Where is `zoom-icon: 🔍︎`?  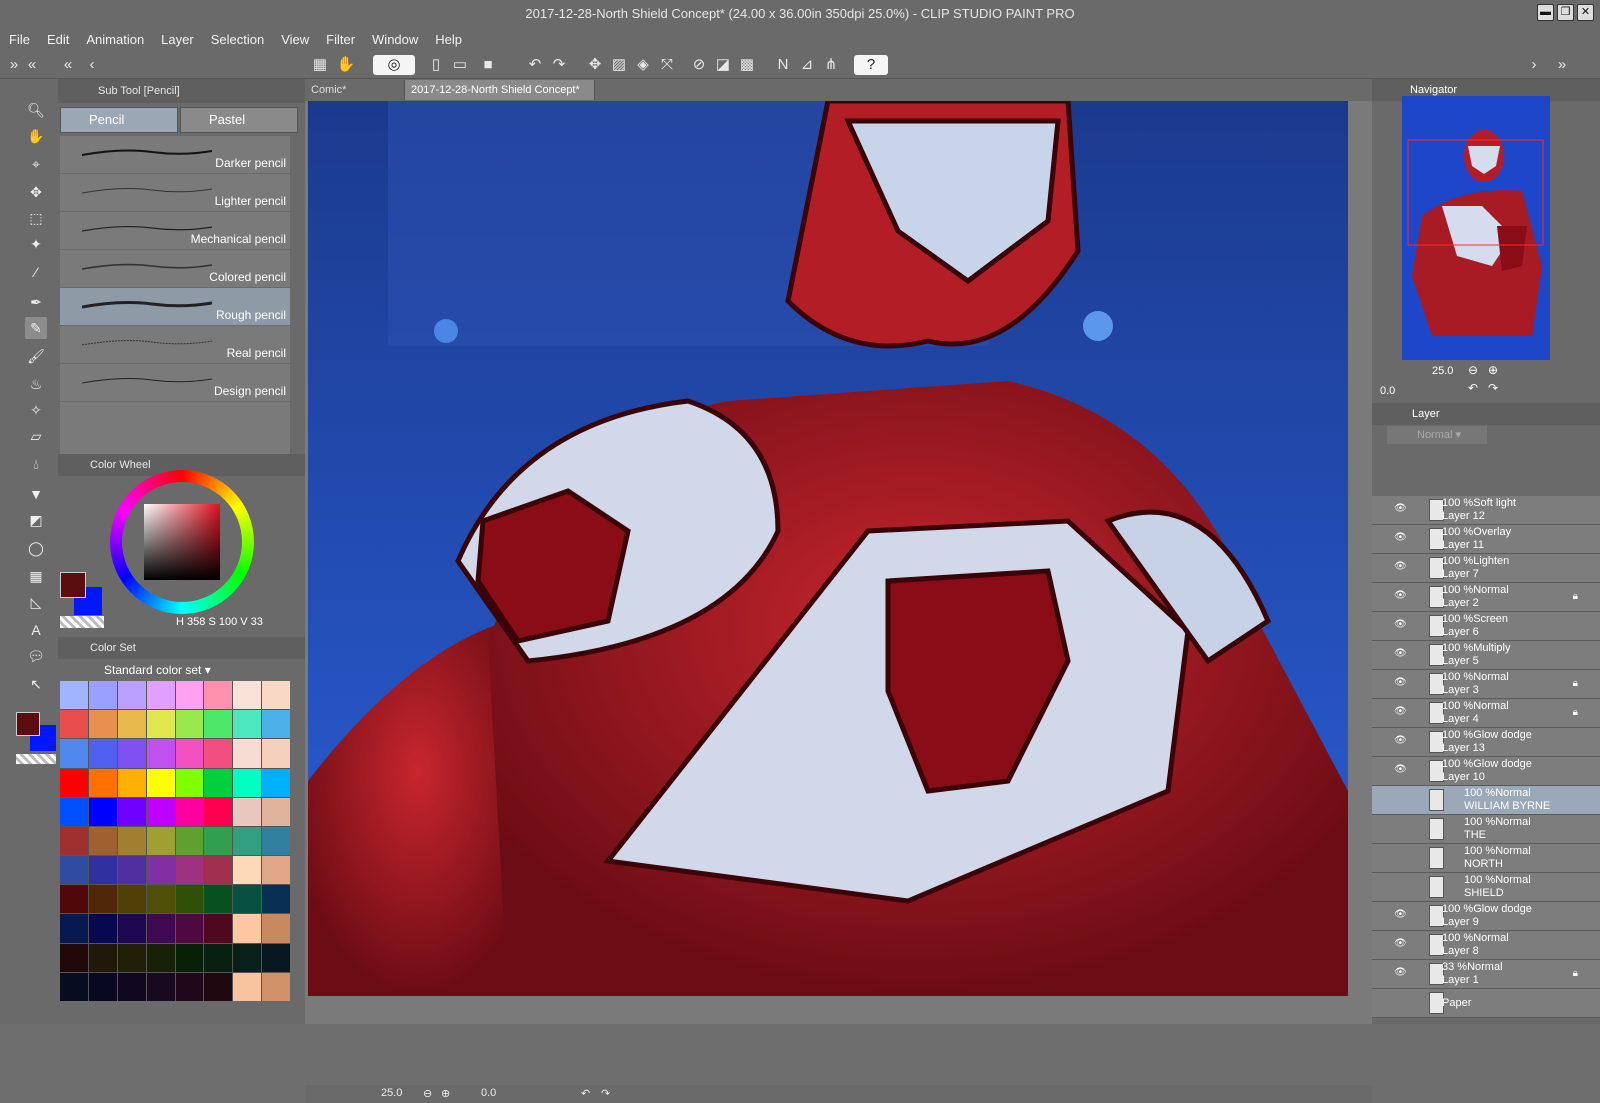
zoom-icon: 🔍︎ is located at coordinates (36, 110).